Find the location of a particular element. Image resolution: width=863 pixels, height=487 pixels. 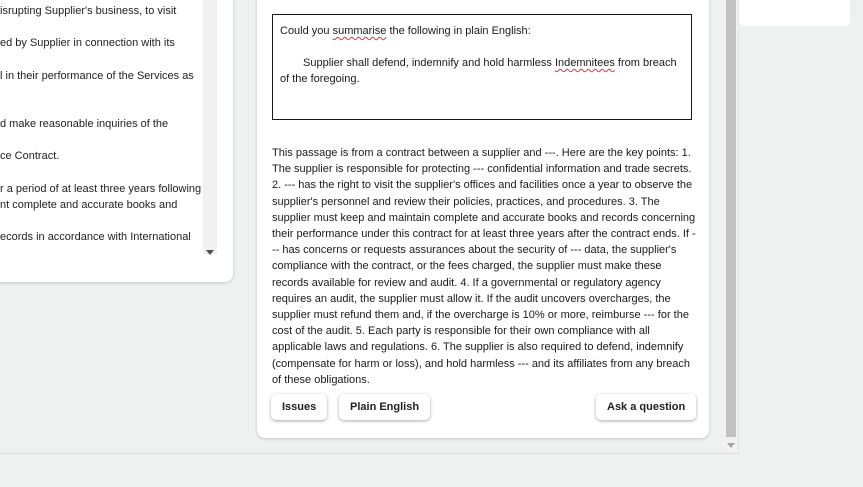

prompt-text: Could you is located at coordinates (306, 31).